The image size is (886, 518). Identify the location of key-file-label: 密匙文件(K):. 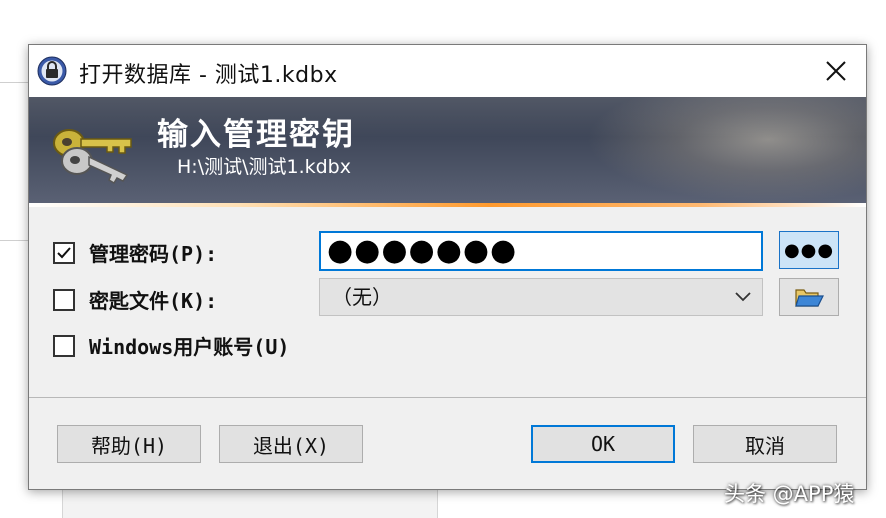
(153, 301).